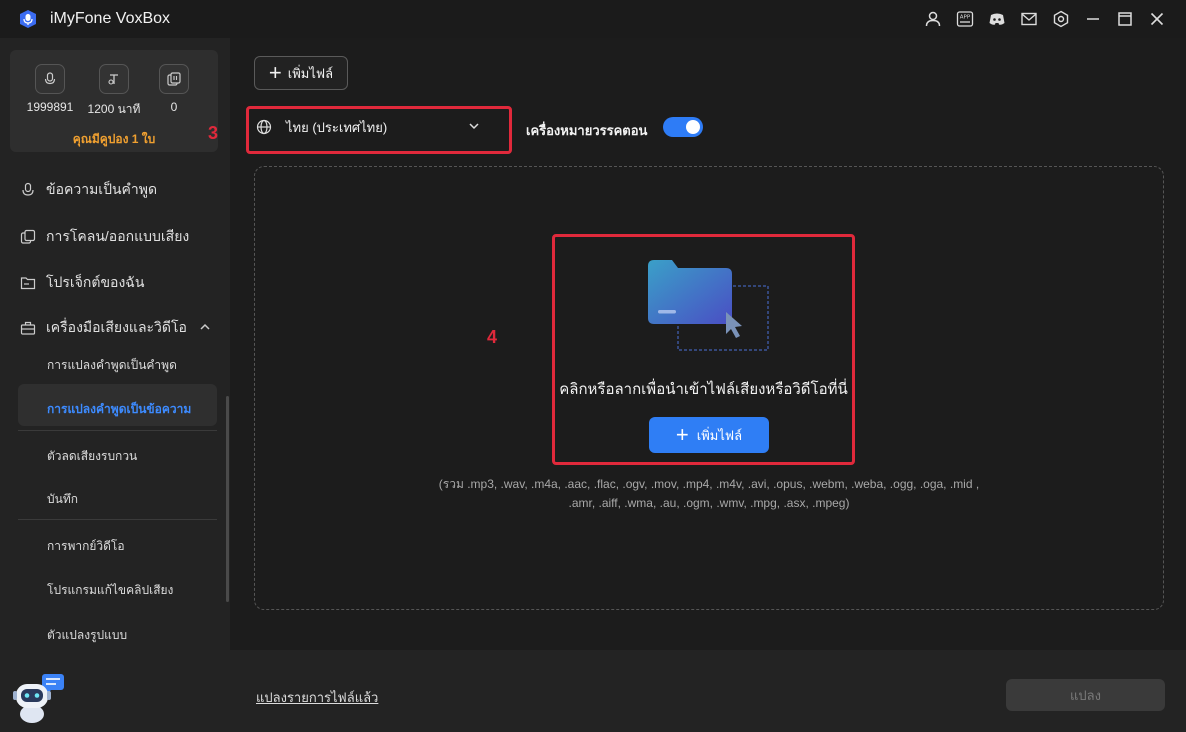  I want to click on nav-text-to-speech-label: ข้อความเป็นคำพูด, so click(102, 189).